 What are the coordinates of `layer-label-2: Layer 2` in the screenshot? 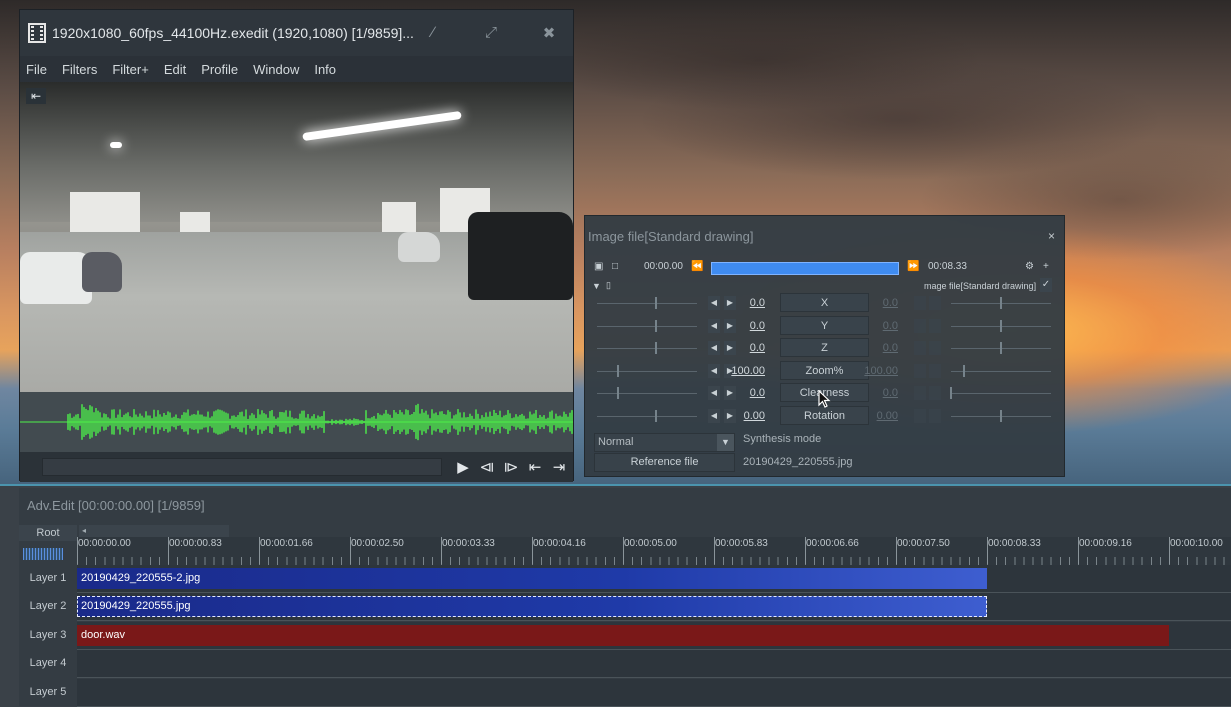 It's located at (48, 607).